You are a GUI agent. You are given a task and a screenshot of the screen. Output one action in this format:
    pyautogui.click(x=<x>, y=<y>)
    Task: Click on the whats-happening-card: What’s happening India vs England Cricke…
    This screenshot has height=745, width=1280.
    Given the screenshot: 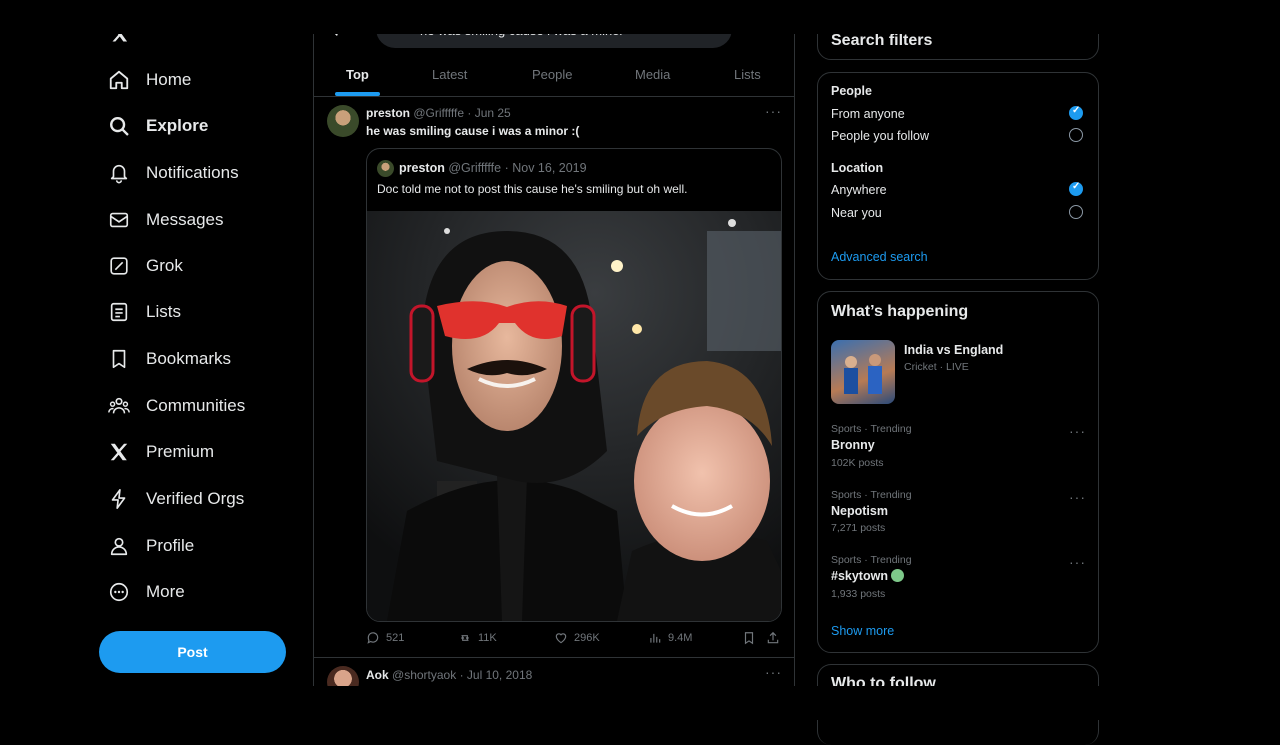 What is the action you would take?
    pyautogui.click(x=958, y=472)
    